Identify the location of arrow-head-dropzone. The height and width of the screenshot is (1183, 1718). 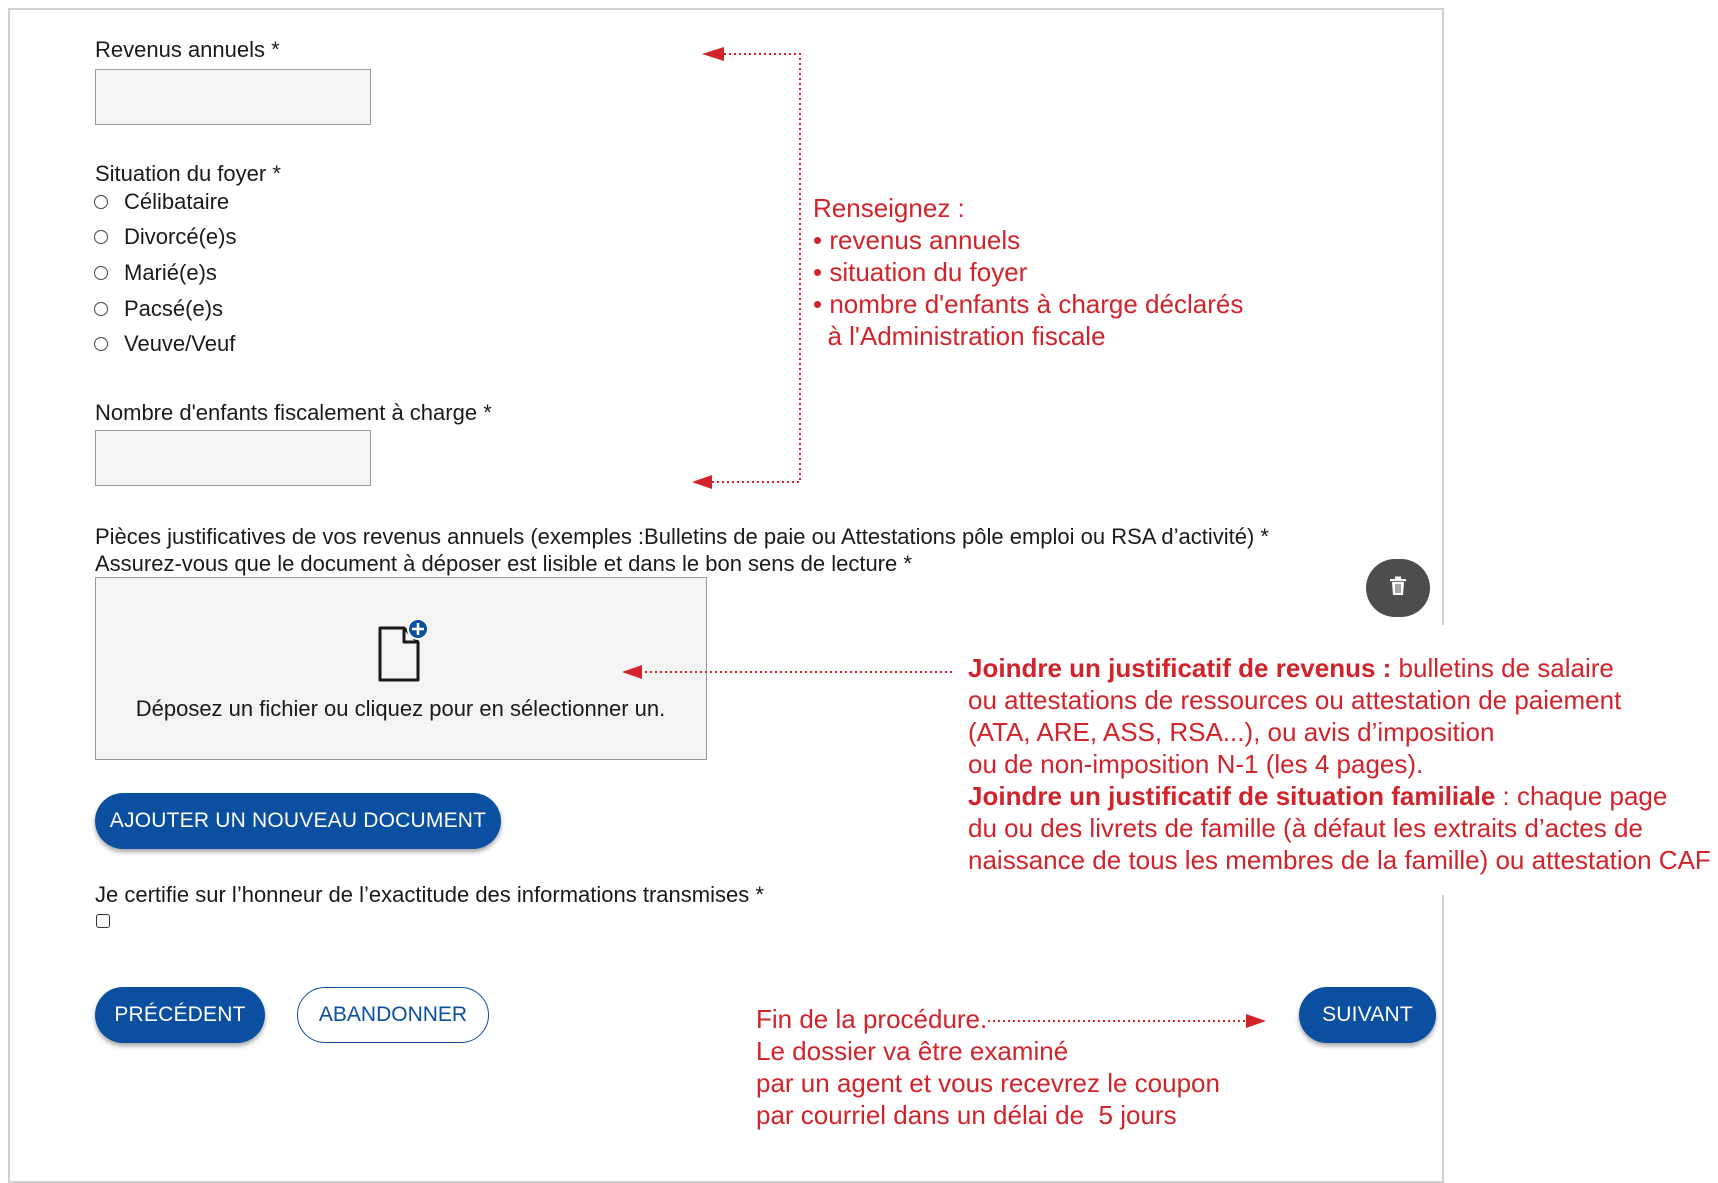
(632, 672).